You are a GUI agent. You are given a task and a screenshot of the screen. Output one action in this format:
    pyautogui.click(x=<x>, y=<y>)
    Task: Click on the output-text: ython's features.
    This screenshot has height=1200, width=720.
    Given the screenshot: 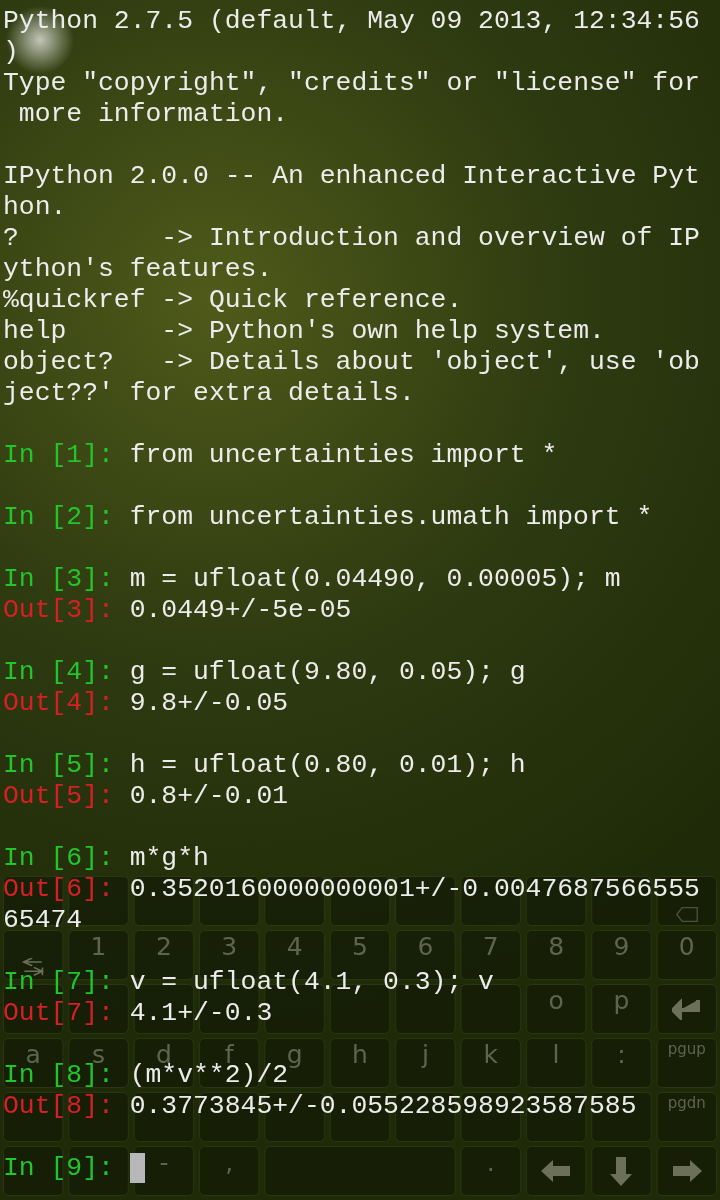 What is the action you would take?
    pyautogui.click(x=138, y=269)
    